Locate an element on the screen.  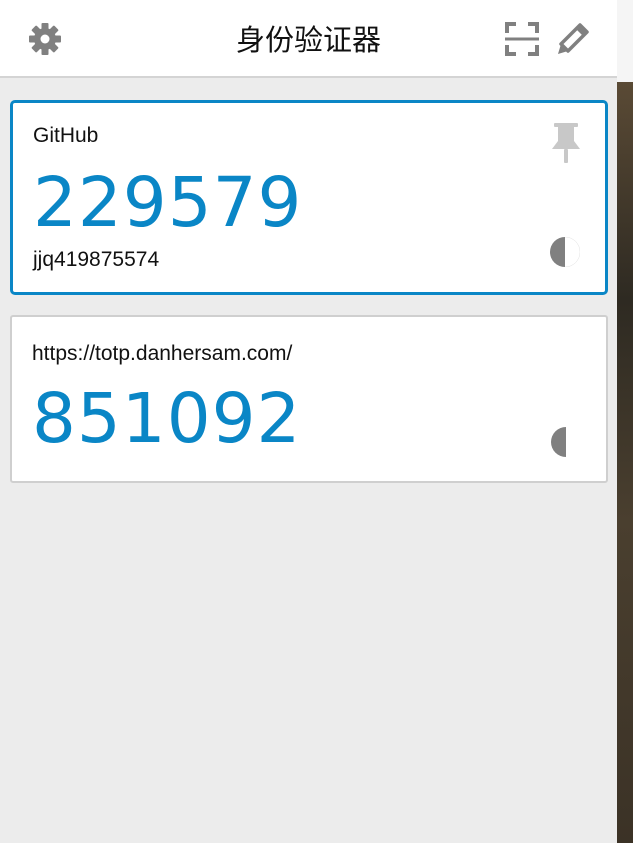
entry-issuer: GitHub is located at coordinates (66, 135).